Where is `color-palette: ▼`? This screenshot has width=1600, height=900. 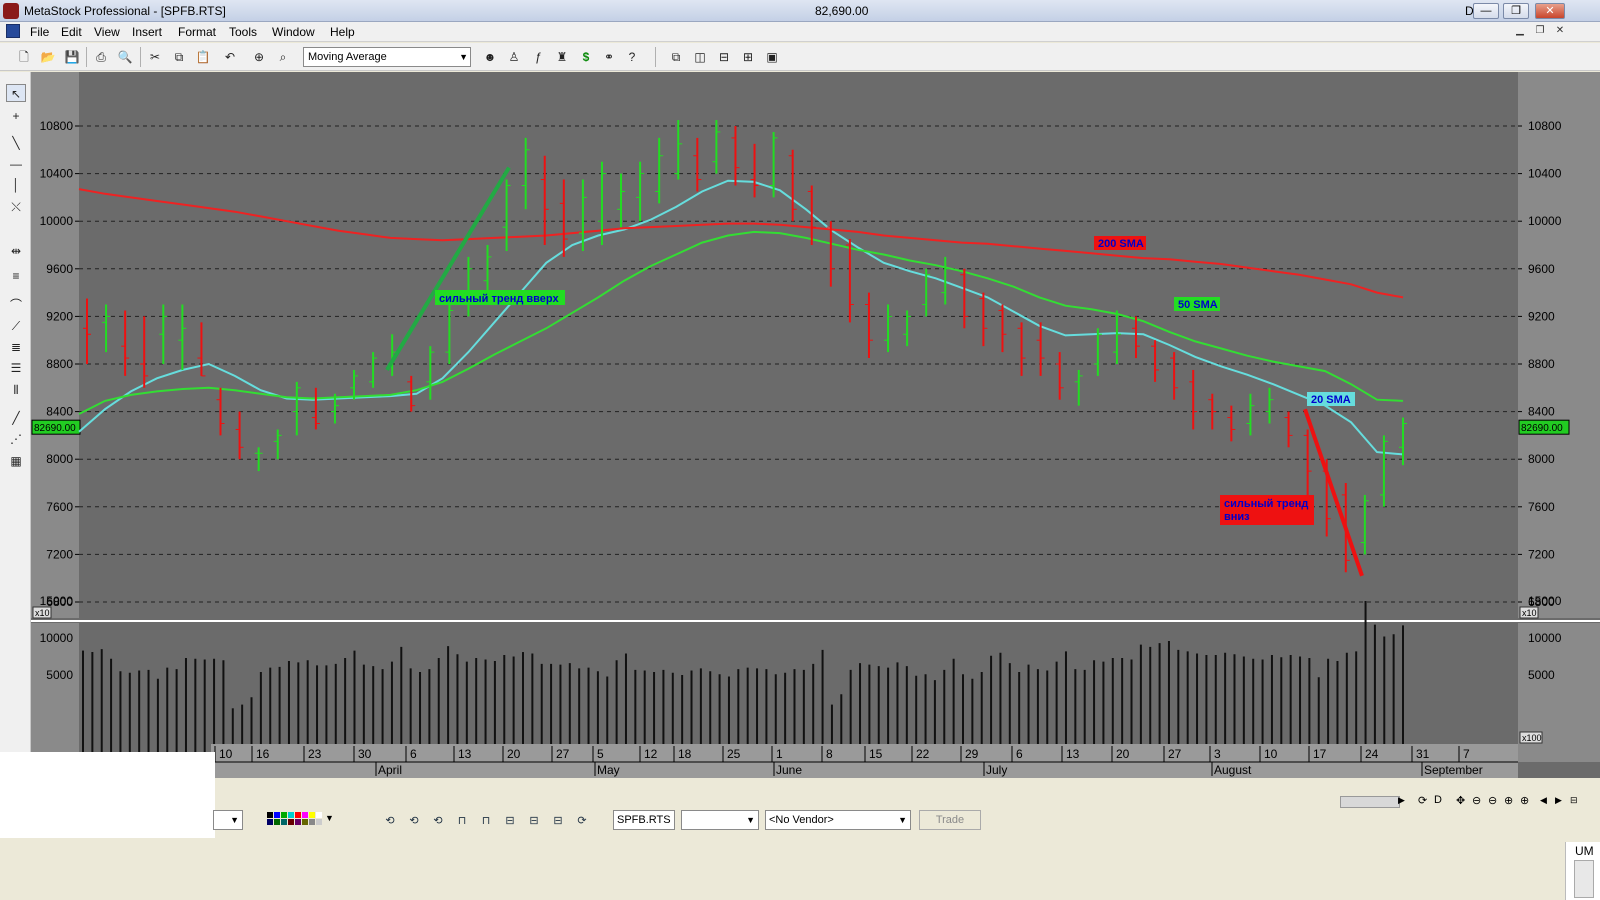 color-palette: ▼ is located at coordinates (312, 821).